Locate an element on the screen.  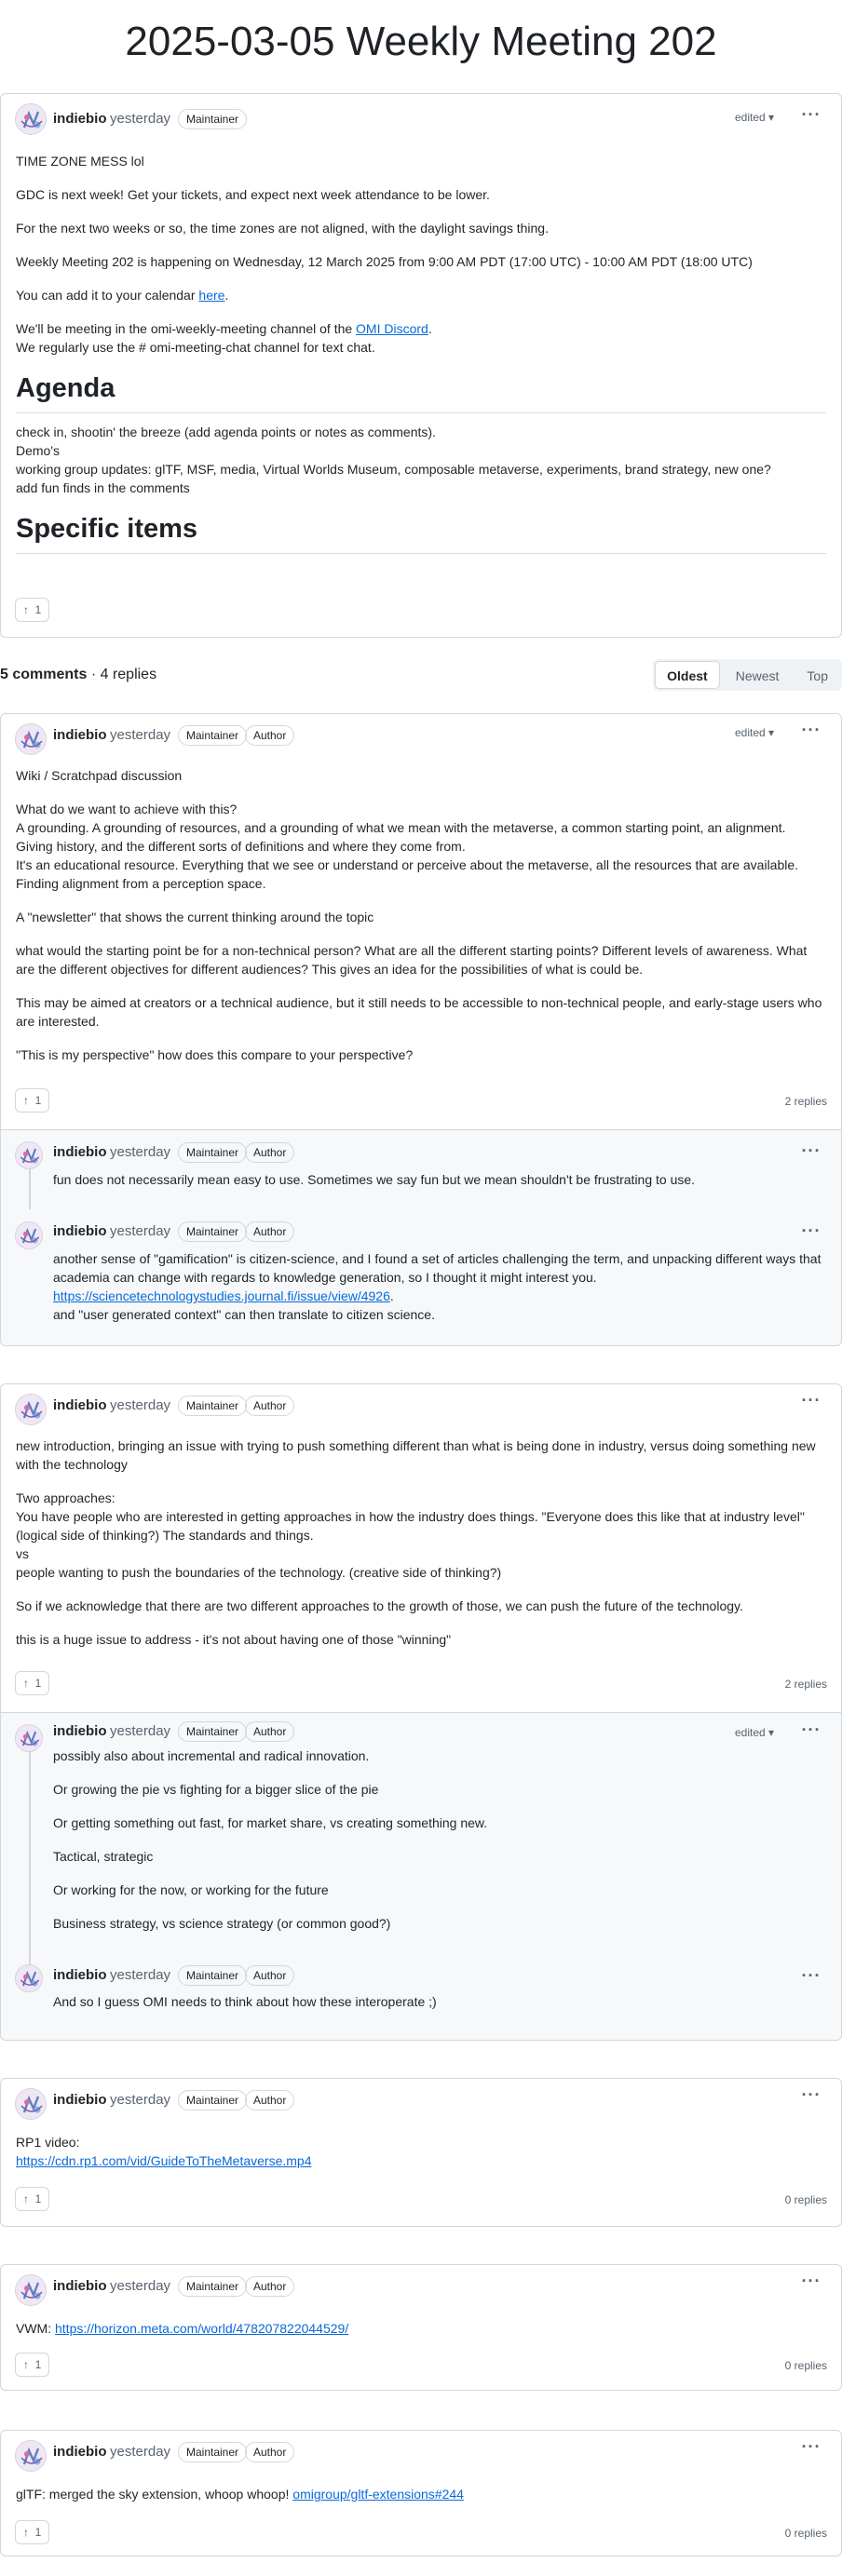
thread-line is located at coordinates (30, 1854).